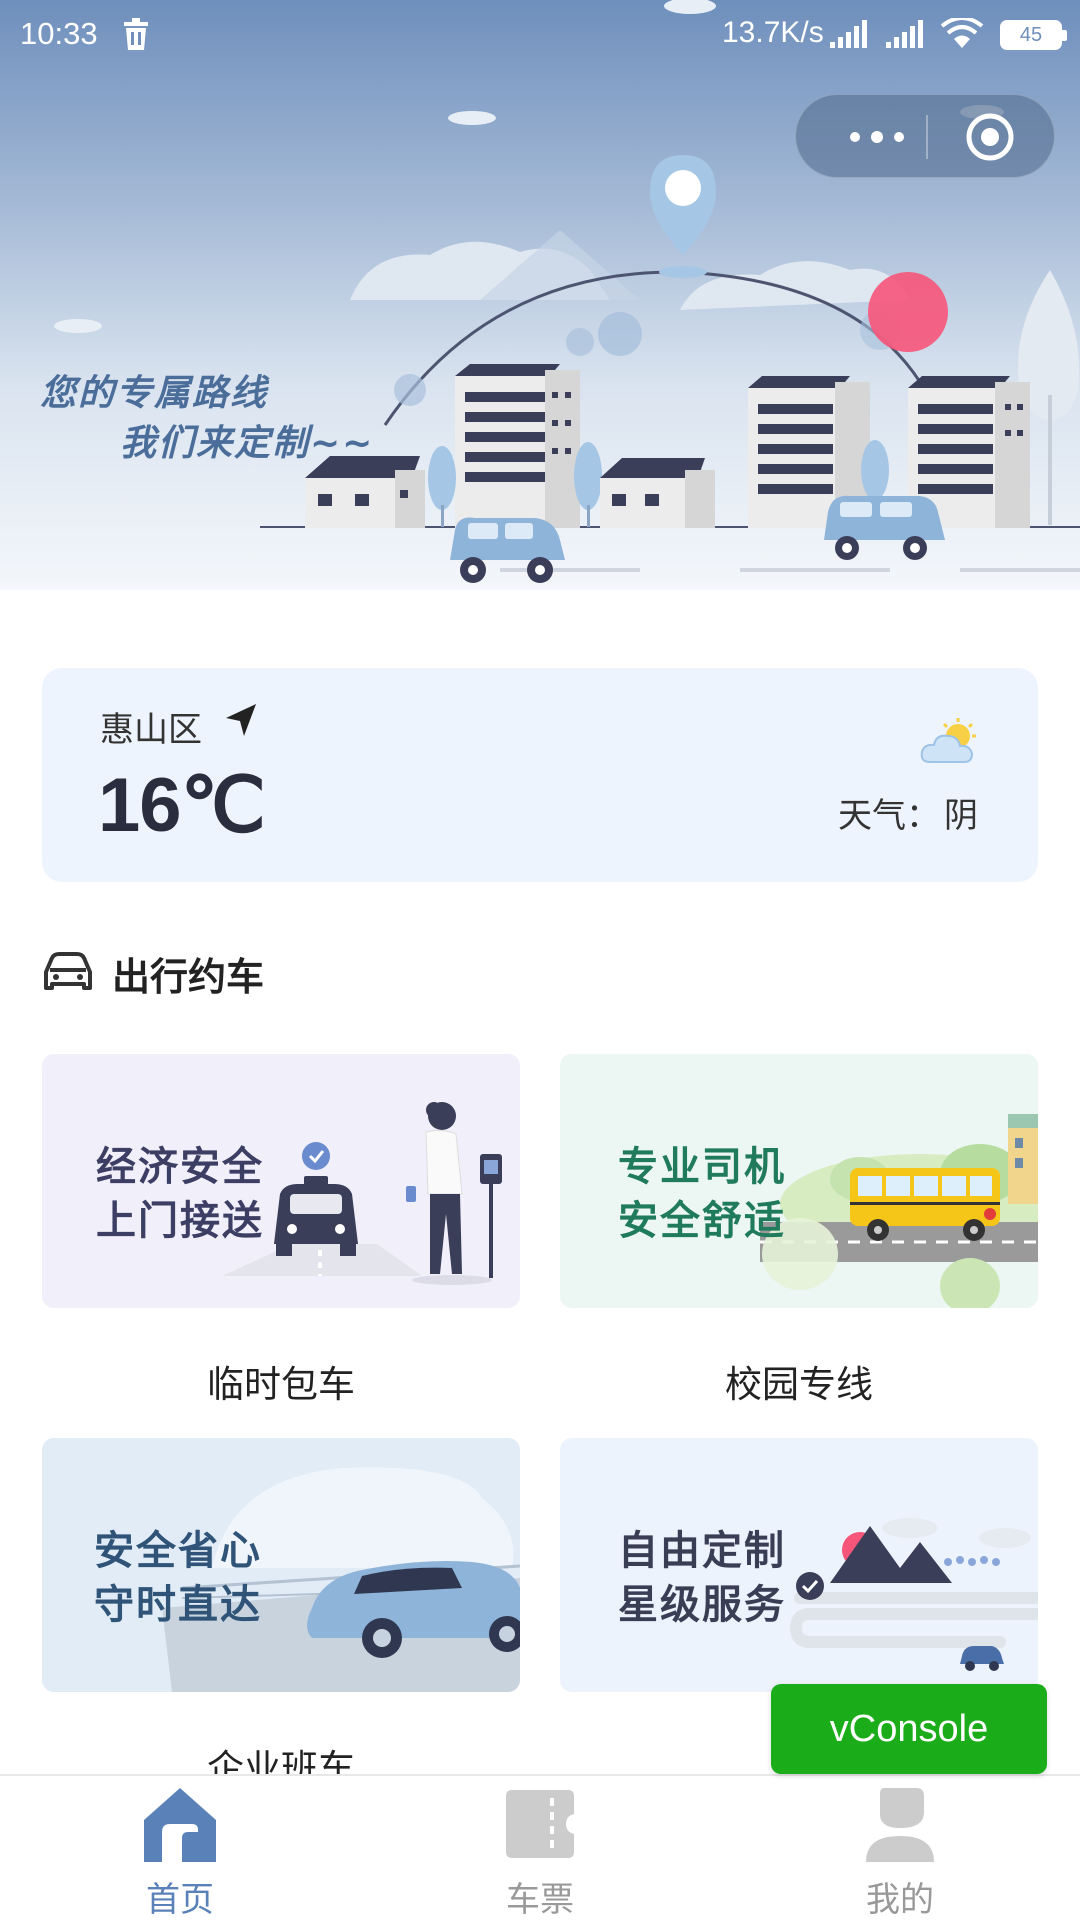  Describe the element at coordinates (178, 1551) in the screenshot. I see `card-slogan-line1: 安全省心` at that location.